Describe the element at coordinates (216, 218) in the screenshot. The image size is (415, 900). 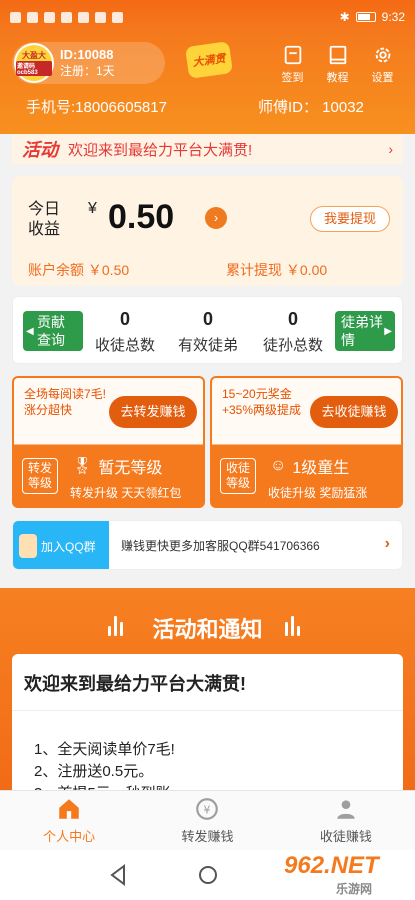
I see `earnings-detail-button: ›` at that location.